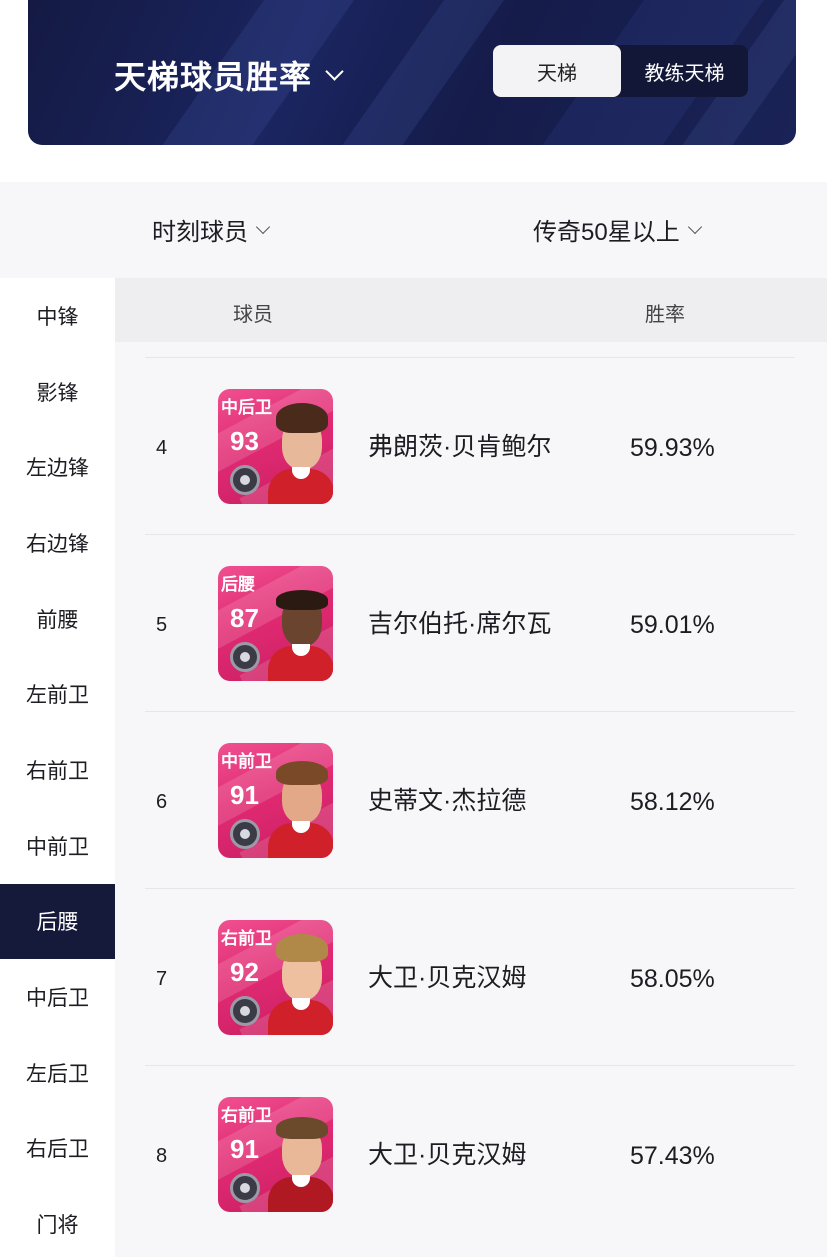 This screenshot has height=1257, width=827. I want to click on rank: 8, so click(162, 1156).